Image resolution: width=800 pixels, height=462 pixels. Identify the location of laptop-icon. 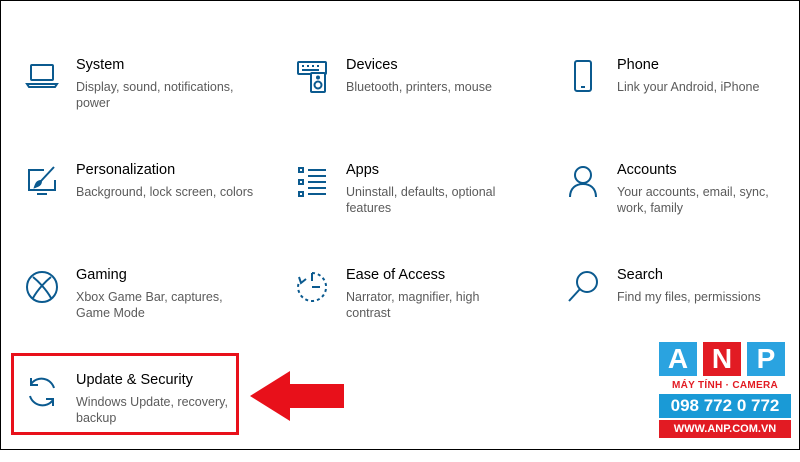
(42, 77).